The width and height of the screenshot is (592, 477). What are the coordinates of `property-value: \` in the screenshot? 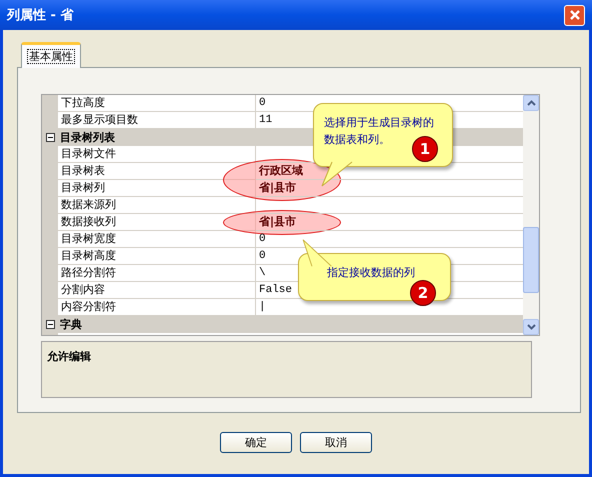 It's located at (262, 273).